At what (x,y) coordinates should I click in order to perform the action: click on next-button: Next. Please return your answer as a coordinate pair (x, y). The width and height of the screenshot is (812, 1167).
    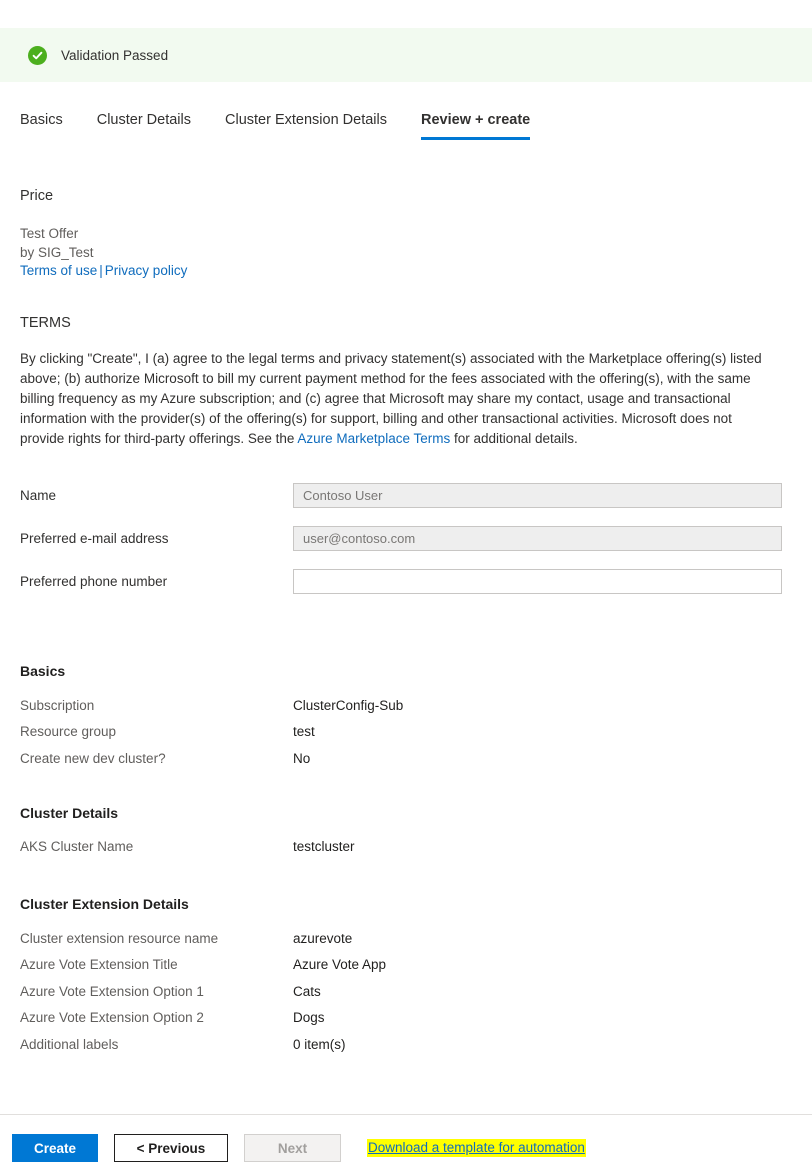
    Looking at the image, I should click on (292, 1148).